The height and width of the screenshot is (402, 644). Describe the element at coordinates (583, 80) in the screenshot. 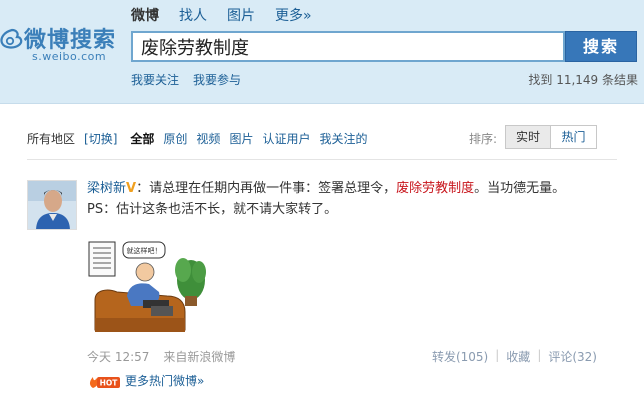

I see `result-count: 找到 11,149 条结果` at that location.